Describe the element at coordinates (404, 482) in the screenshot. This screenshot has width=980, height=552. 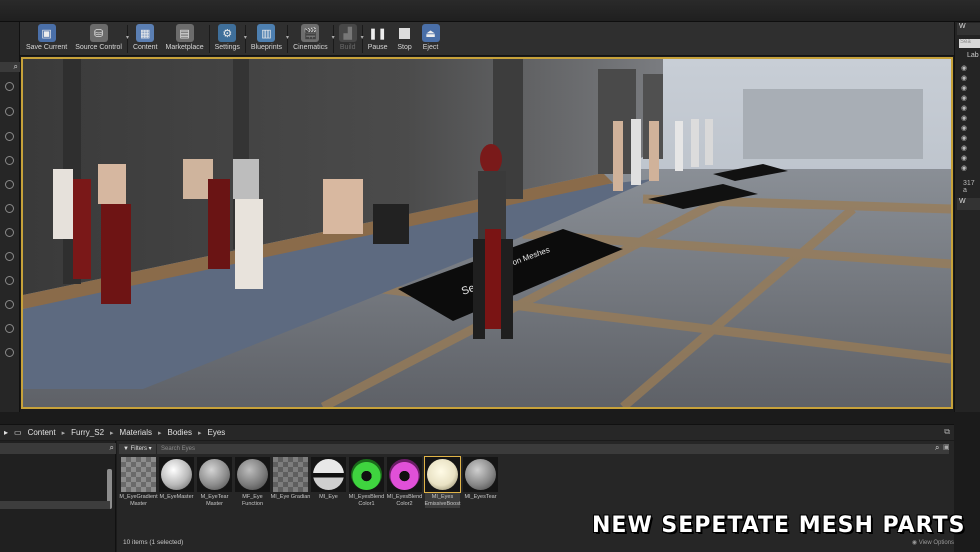
I see `asset-tile: MI_EyesBlend Color2` at that location.